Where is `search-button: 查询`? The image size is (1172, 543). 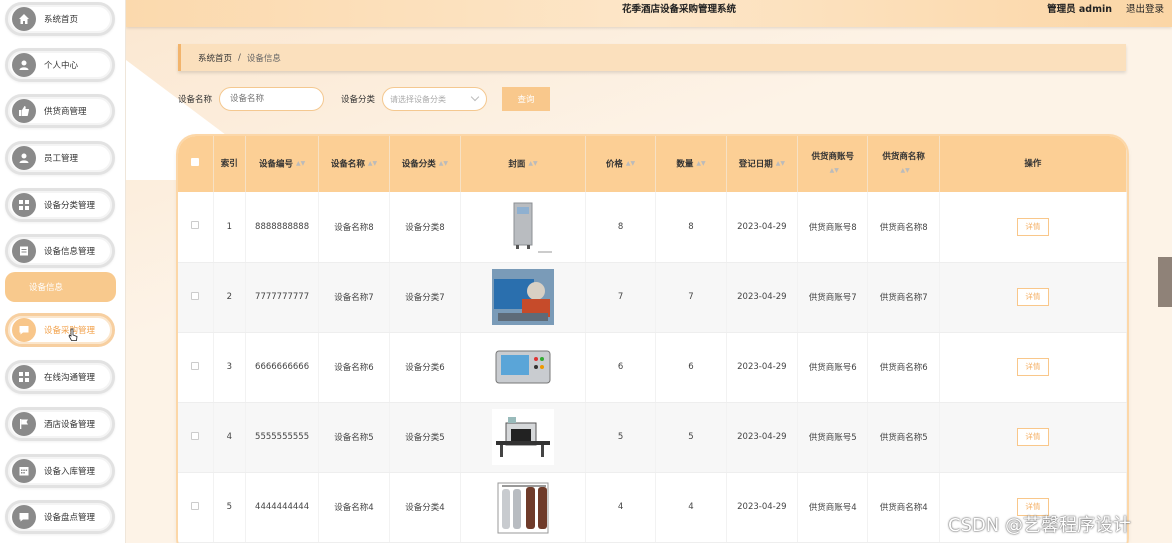 search-button: 查询 is located at coordinates (526, 99).